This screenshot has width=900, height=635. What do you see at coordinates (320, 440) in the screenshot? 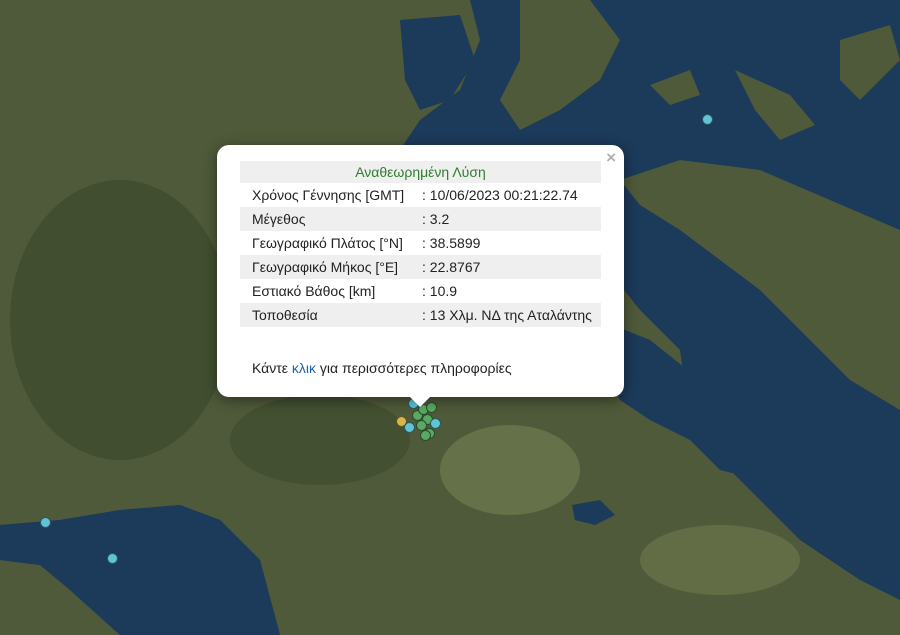
I see `mountain-range-south` at bounding box center [320, 440].